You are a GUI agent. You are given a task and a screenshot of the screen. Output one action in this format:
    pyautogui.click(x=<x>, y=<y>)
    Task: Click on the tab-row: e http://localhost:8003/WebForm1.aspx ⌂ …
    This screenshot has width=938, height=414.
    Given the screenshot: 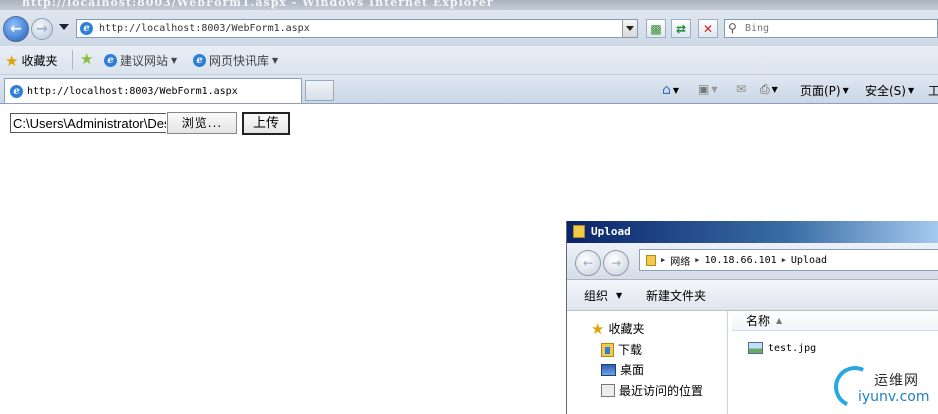 What is the action you would take?
    pyautogui.click(x=469, y=89)
    